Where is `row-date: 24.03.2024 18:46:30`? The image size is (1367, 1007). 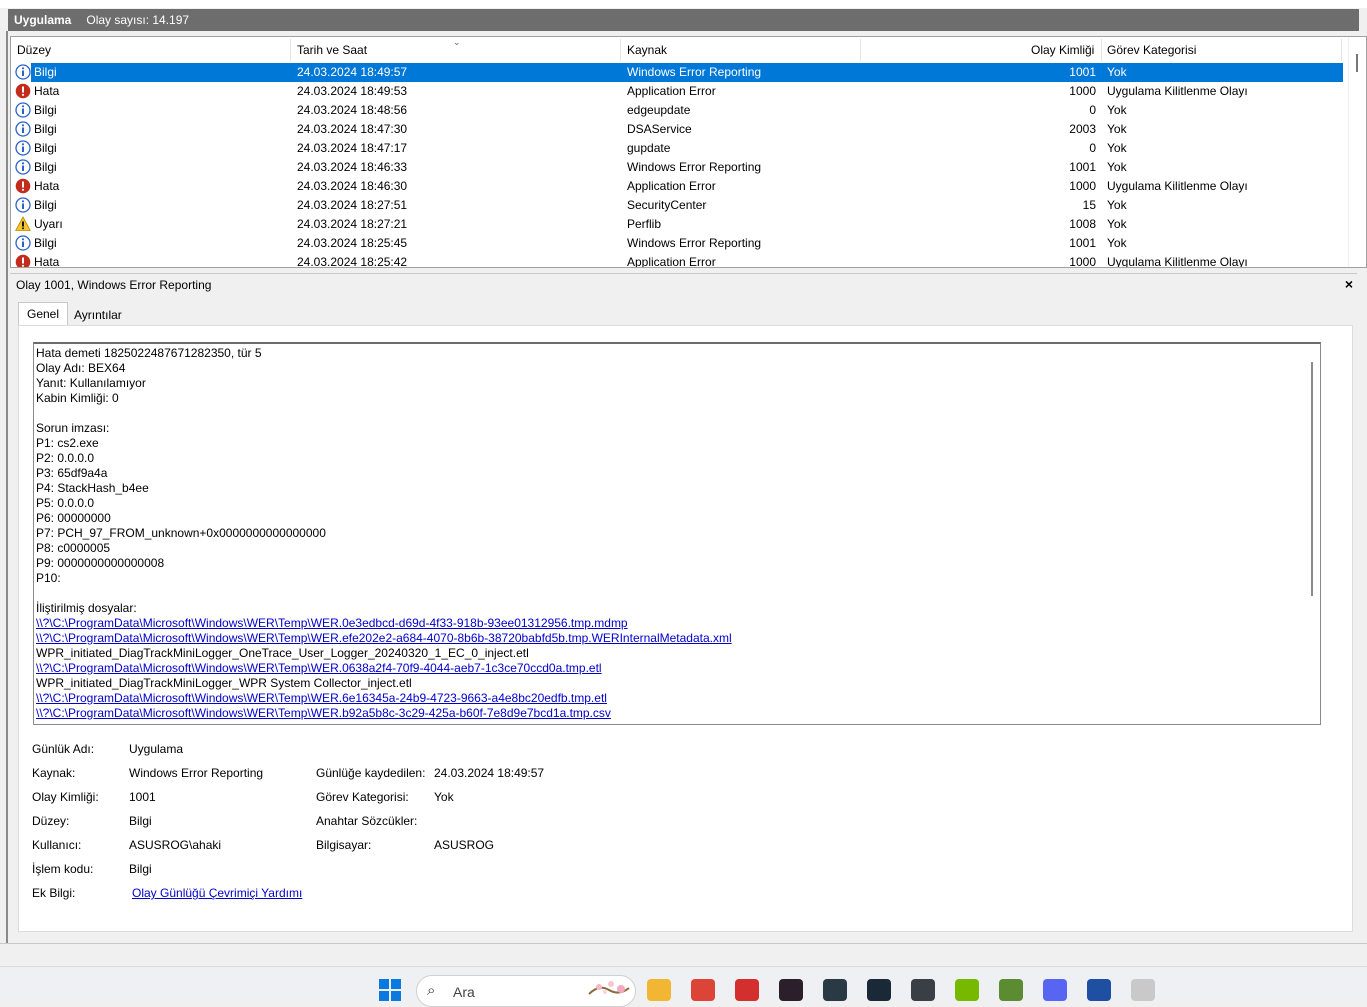
row-date: 24.03.2024 18:46:30 is located at coordinates (352, 186).